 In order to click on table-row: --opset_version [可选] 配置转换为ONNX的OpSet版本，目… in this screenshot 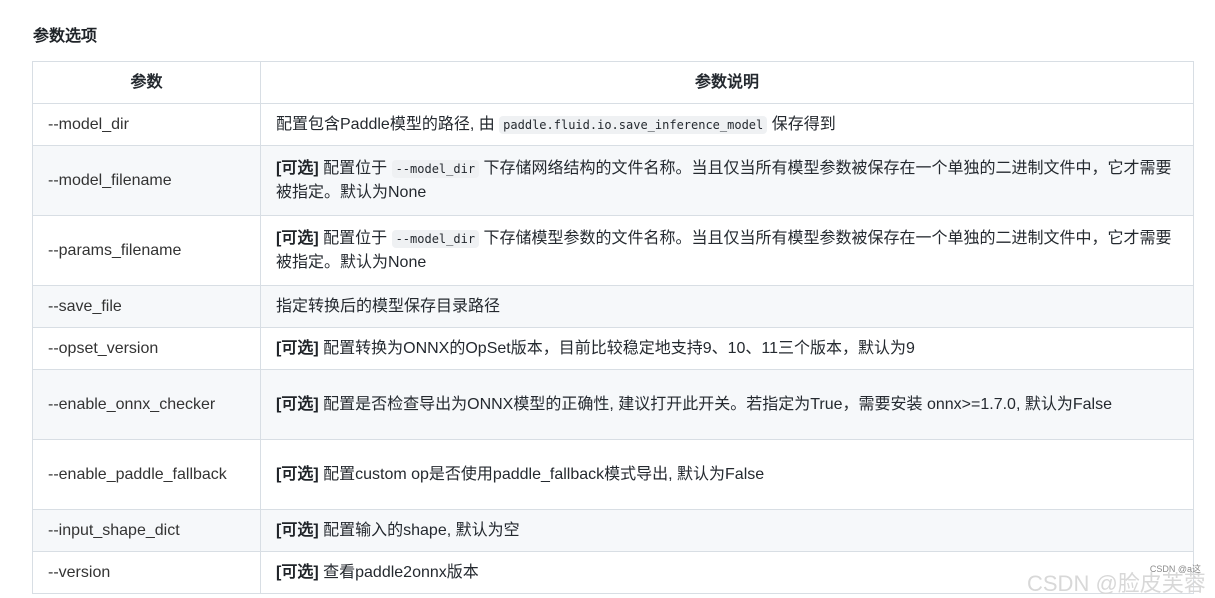, I will do `click(613, 348)`.